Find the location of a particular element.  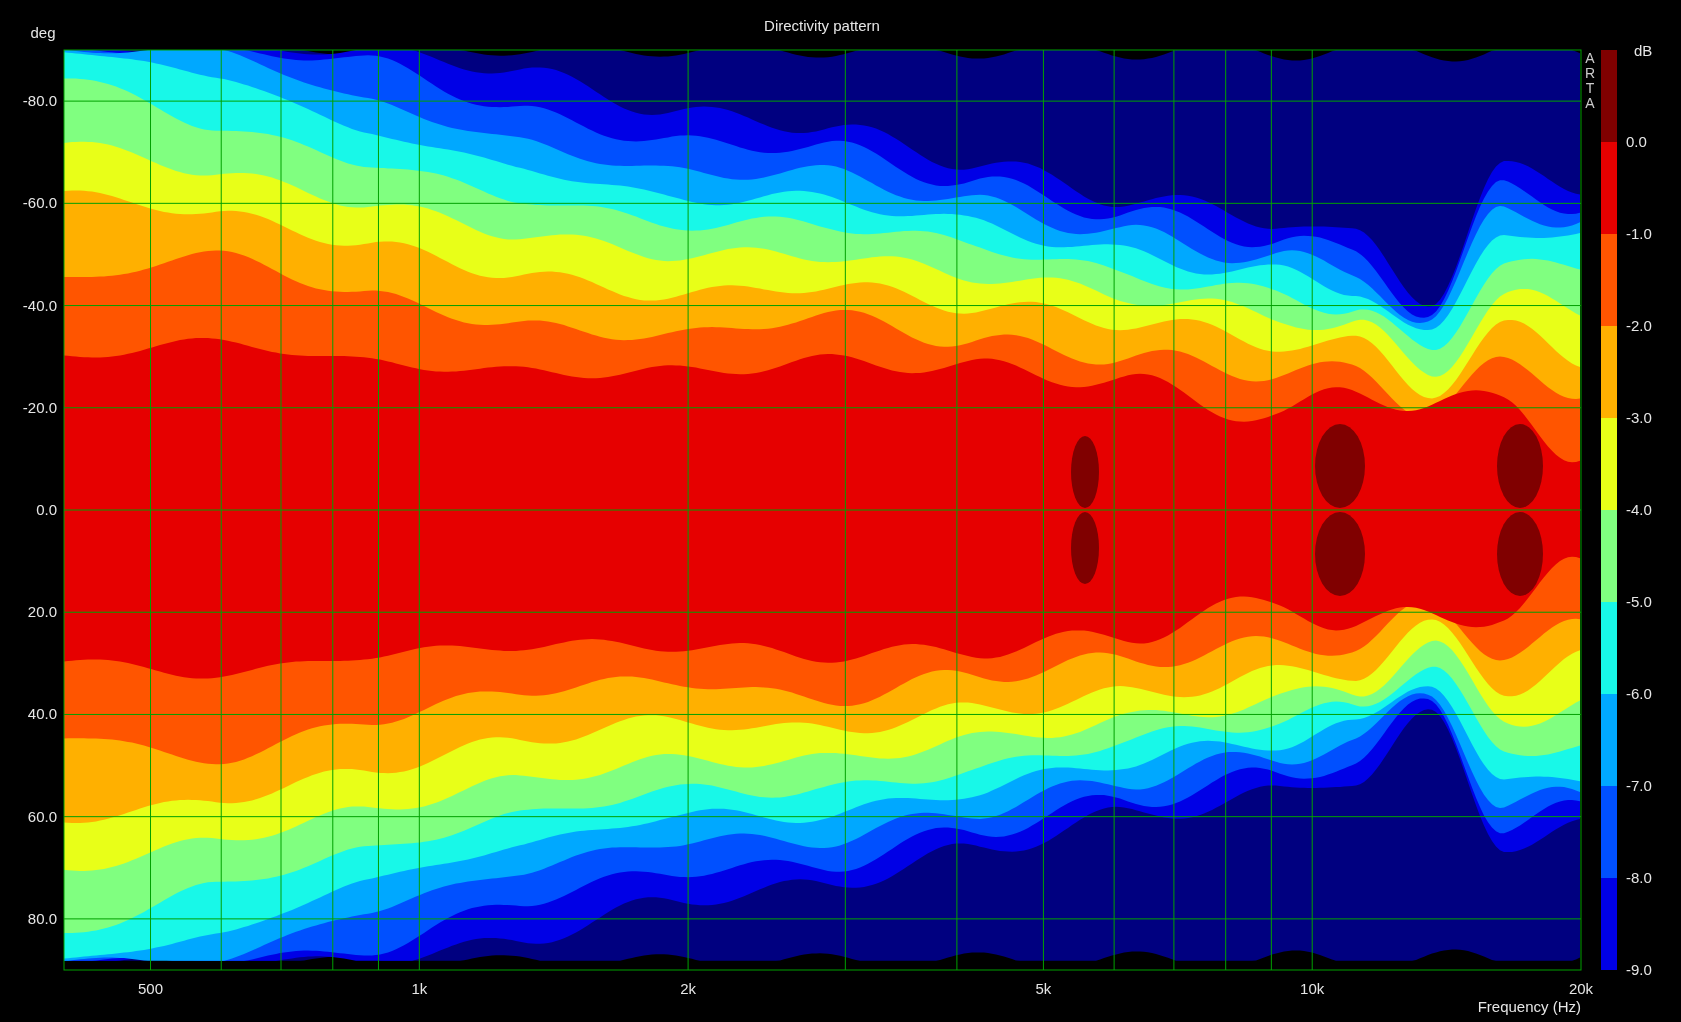

y-tick-label: -80.0 is located at coordinates (39, 101).